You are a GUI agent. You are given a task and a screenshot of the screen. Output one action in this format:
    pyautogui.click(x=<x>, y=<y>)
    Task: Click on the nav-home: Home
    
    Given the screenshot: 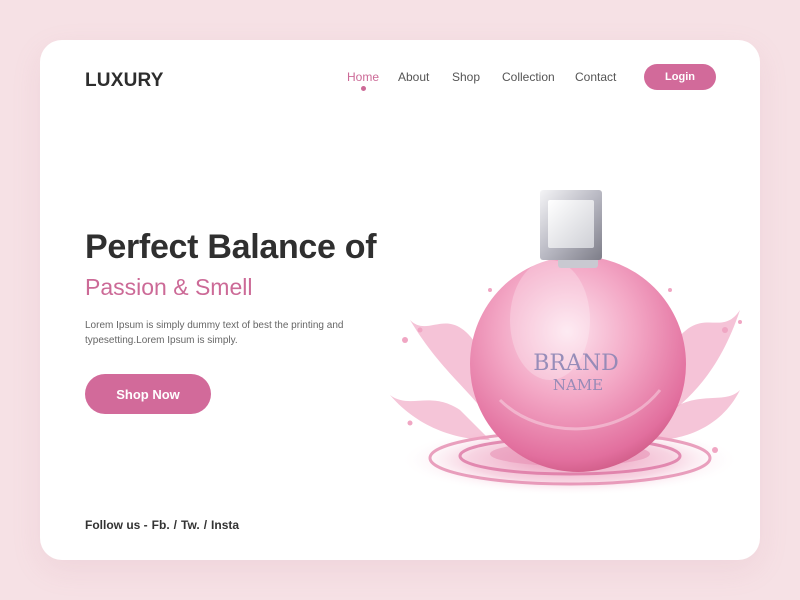 What is the action you would take?
    pyautogui.click(x=363, y=80)
    